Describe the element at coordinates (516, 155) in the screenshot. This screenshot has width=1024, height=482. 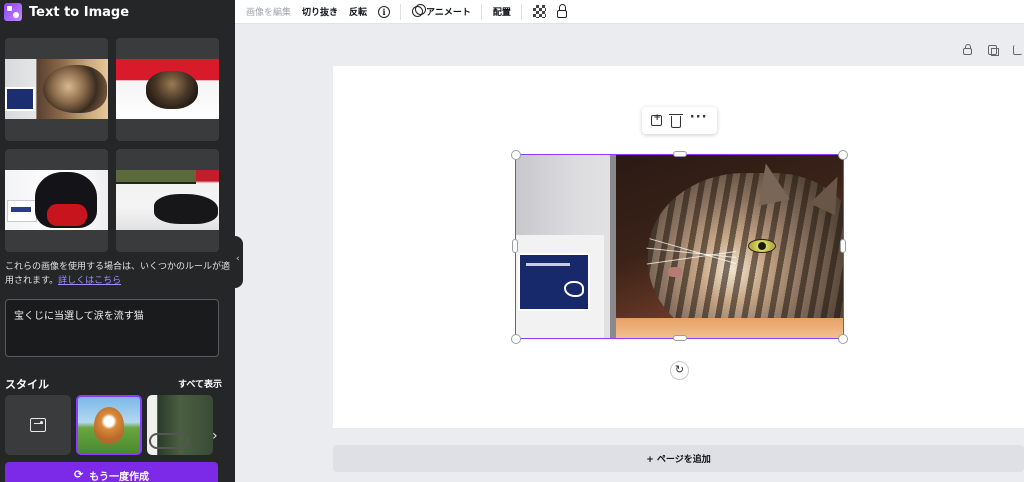
I see `resize-handle-top-left` at that location.